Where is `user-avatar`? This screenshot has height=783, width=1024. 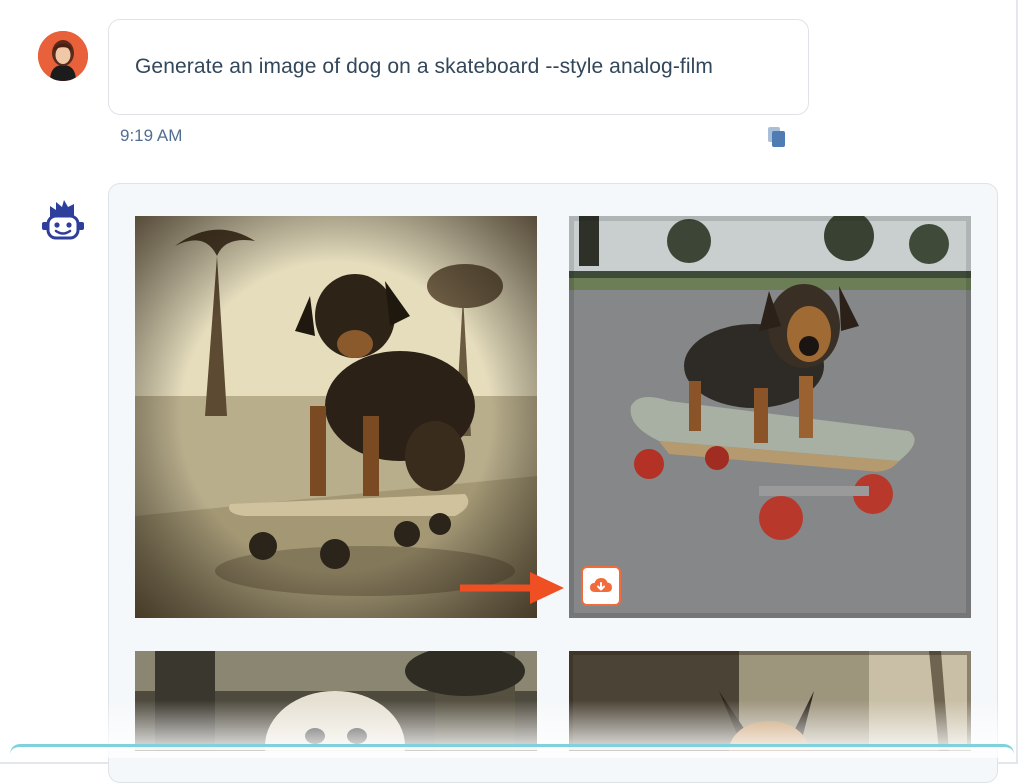 user-avatar is located at coordinates (63, 56).